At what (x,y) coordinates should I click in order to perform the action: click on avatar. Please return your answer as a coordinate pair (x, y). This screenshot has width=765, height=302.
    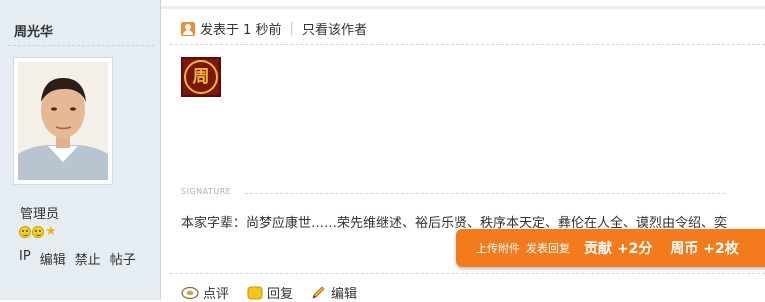
    Looking at the image, I should click on (63, 121).